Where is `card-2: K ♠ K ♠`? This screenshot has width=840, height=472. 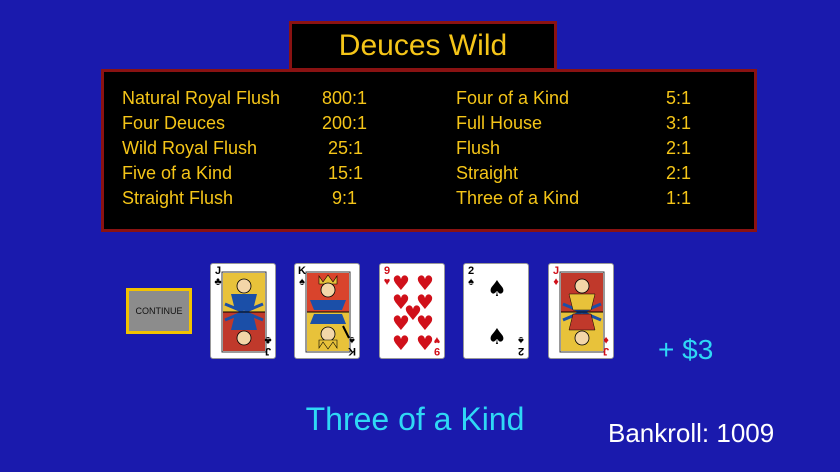 card-2: K ♠ K ♠ is located at coordinates (327, 311).